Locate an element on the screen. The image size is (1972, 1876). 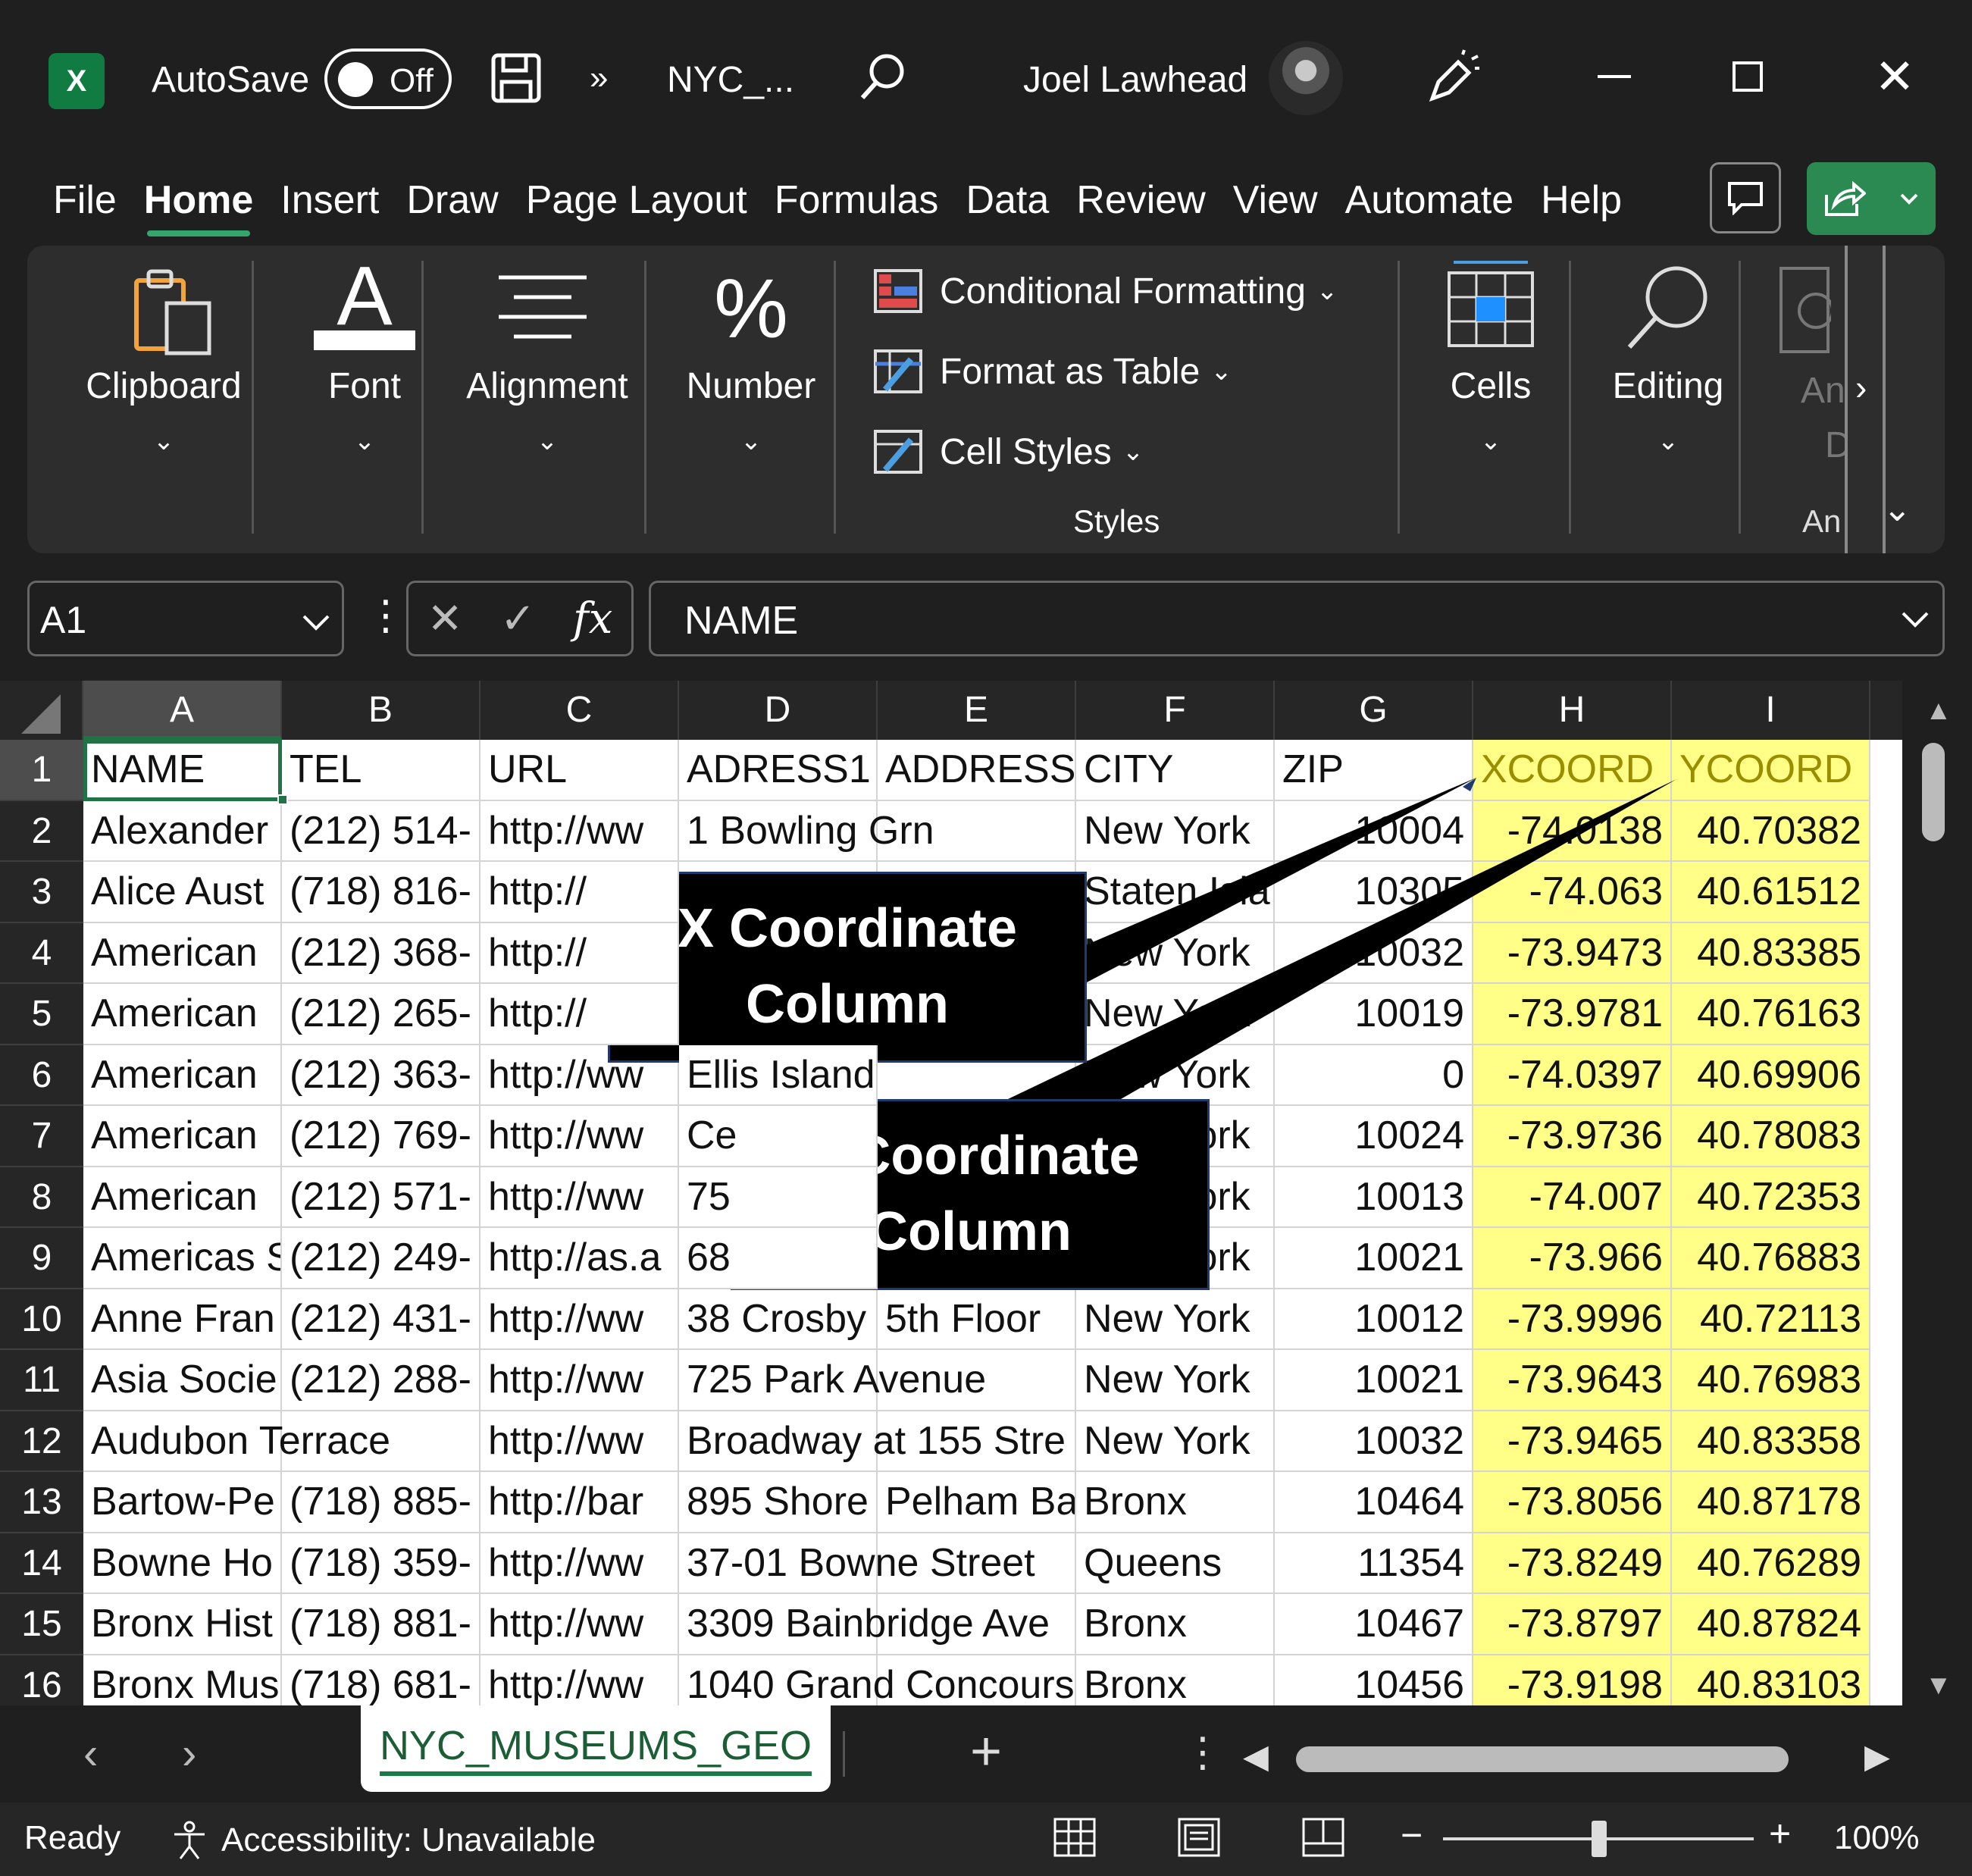
styles-group-label: Styles is located at coordinates (1116, 521).